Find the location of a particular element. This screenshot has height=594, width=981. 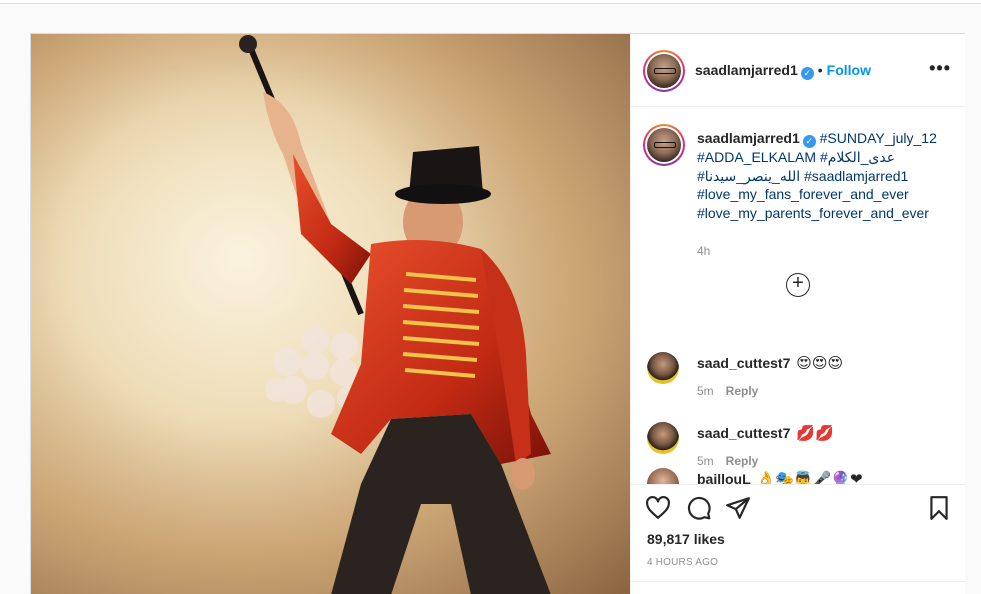

hashtag: #SUNDAY_july_12 is located at coordinates (878, 138).